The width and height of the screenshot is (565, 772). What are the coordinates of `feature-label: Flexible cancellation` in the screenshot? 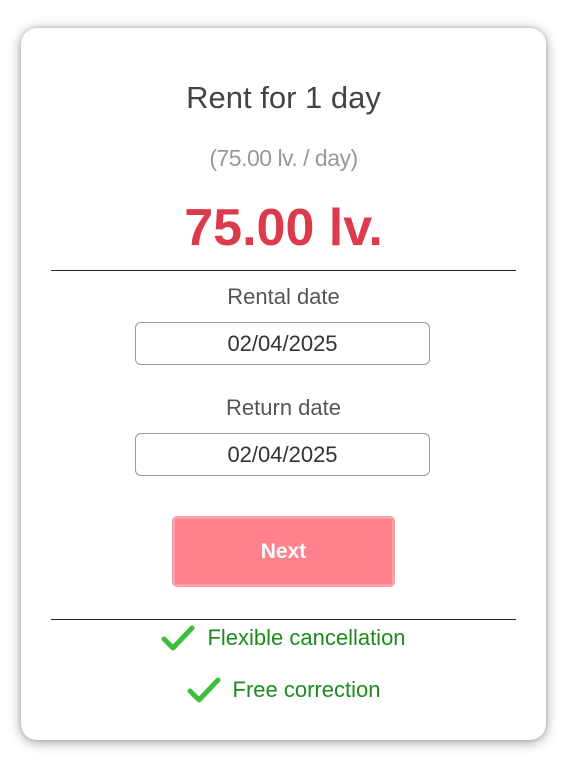 It's located at (306, 637).